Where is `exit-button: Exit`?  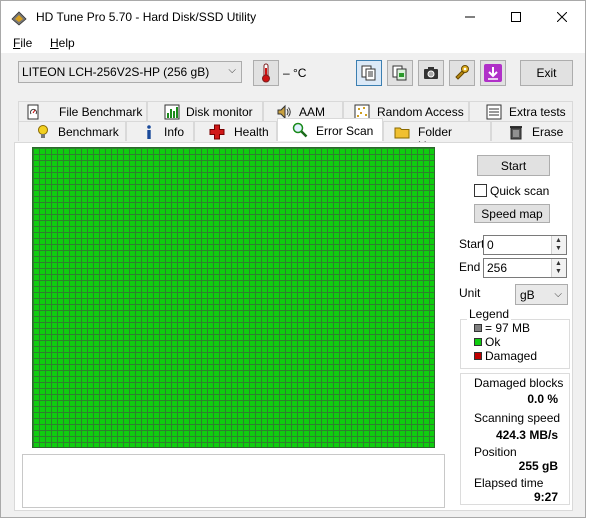
exit-button: Exit is located at coordinates (546, 73).